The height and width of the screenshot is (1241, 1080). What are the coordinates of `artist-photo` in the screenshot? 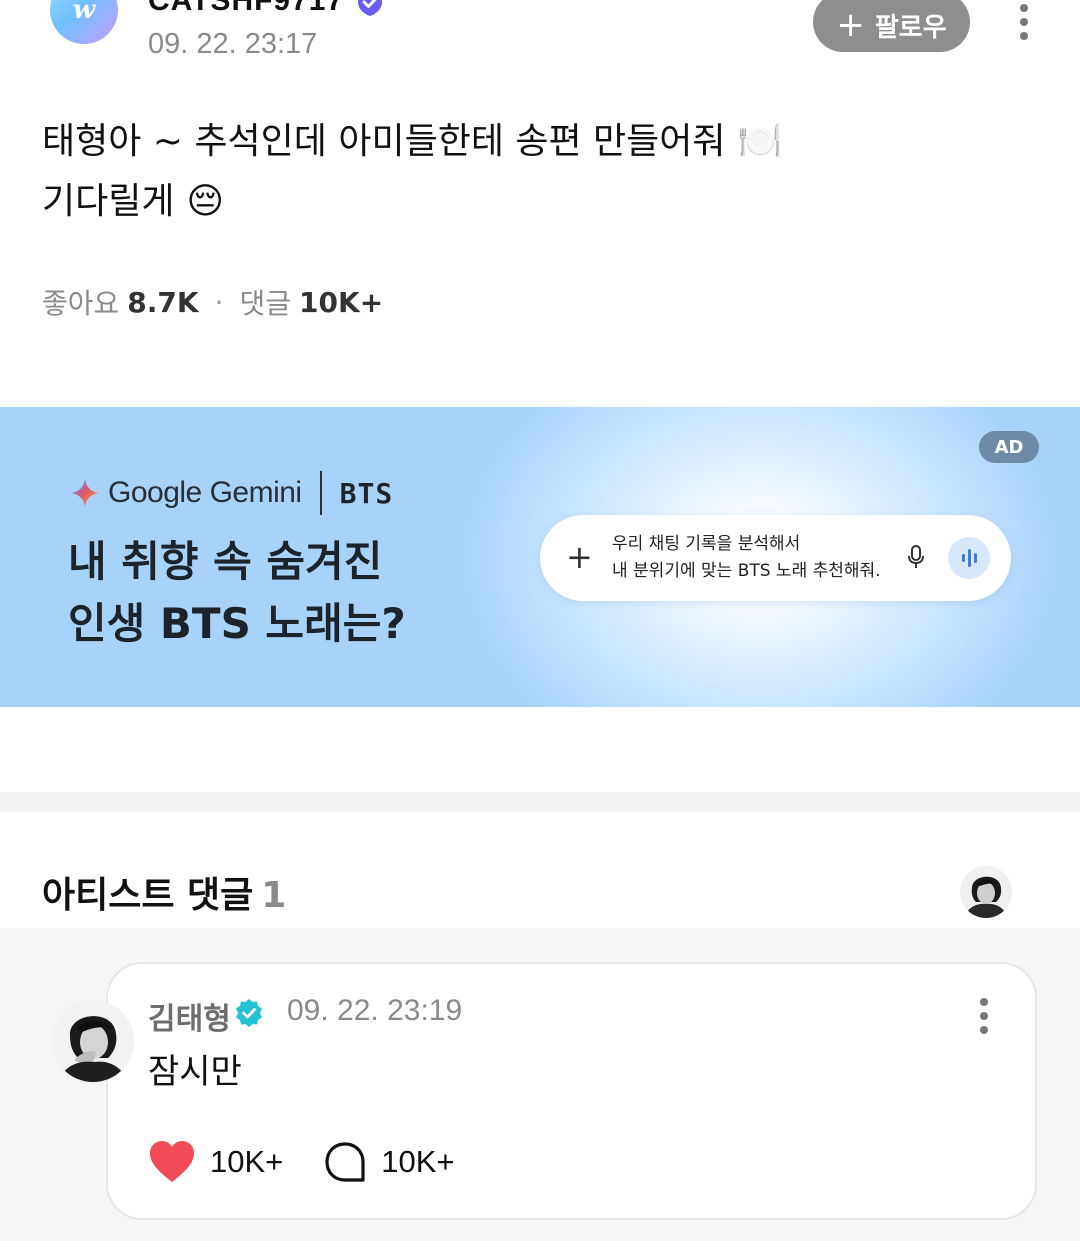 It's located at (986, 892).